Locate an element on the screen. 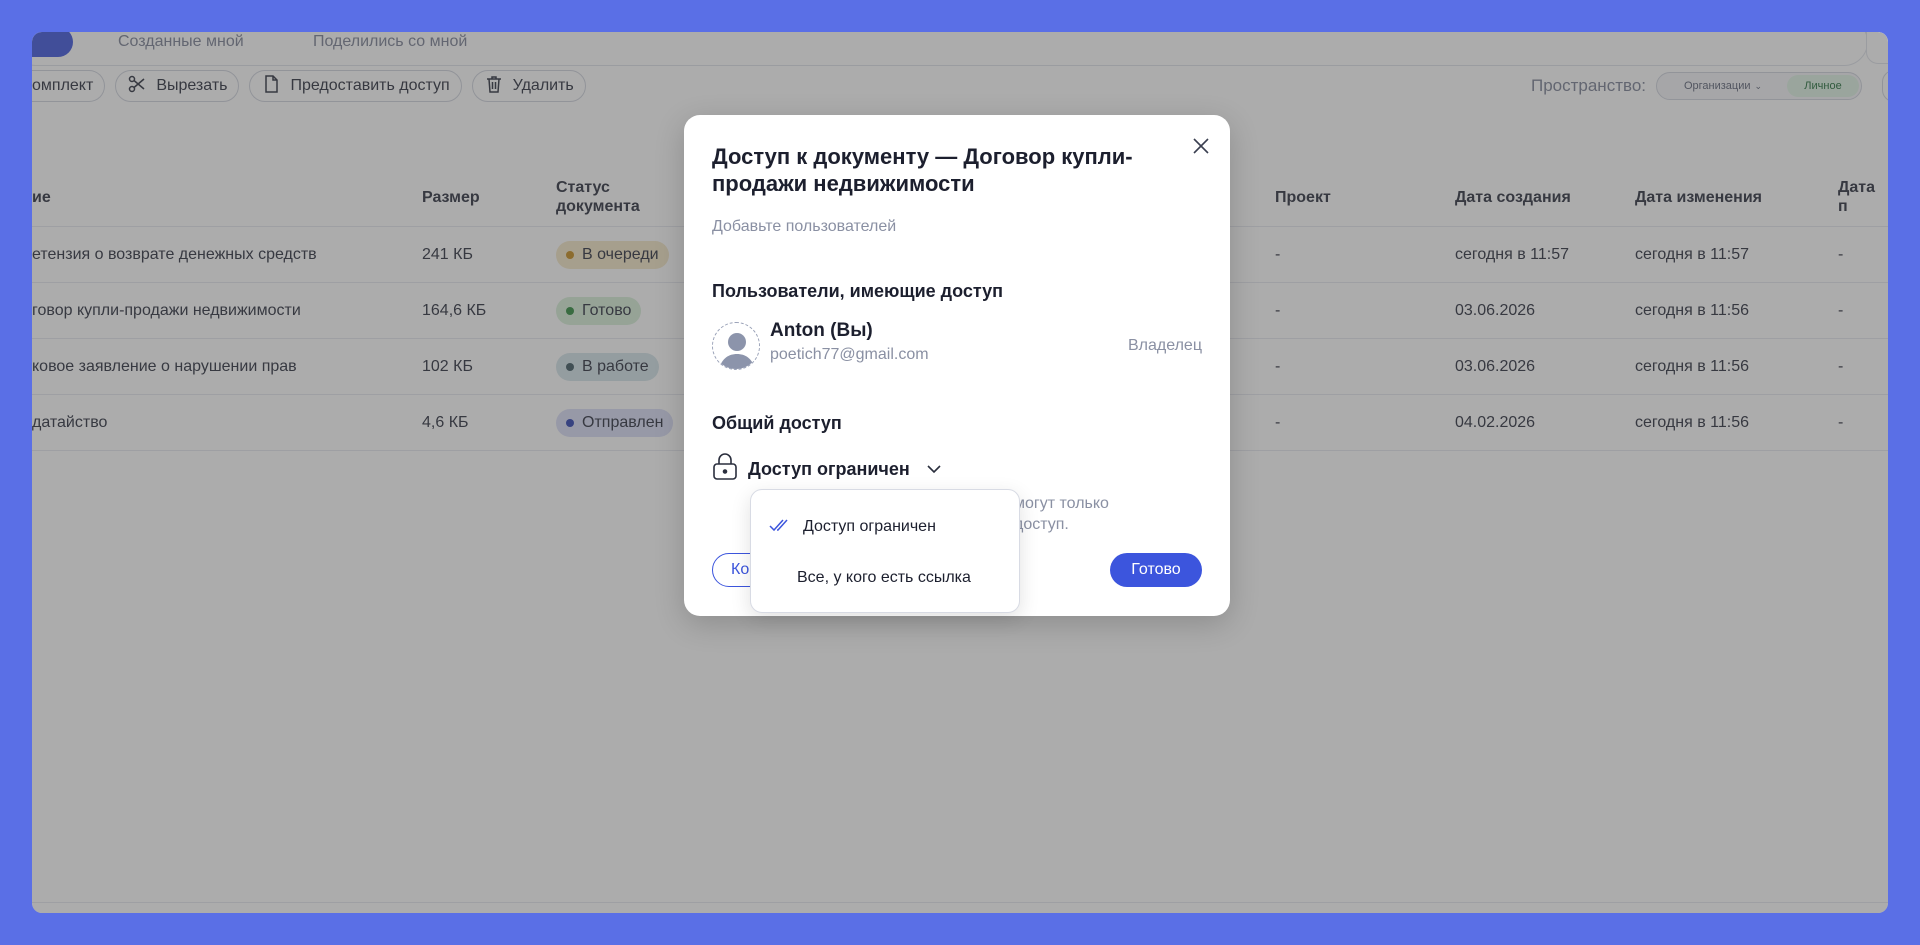 The width and height of the screenshot is (1920, 945). access-value: Доступ ограничен is located at coordinates (829, 469).